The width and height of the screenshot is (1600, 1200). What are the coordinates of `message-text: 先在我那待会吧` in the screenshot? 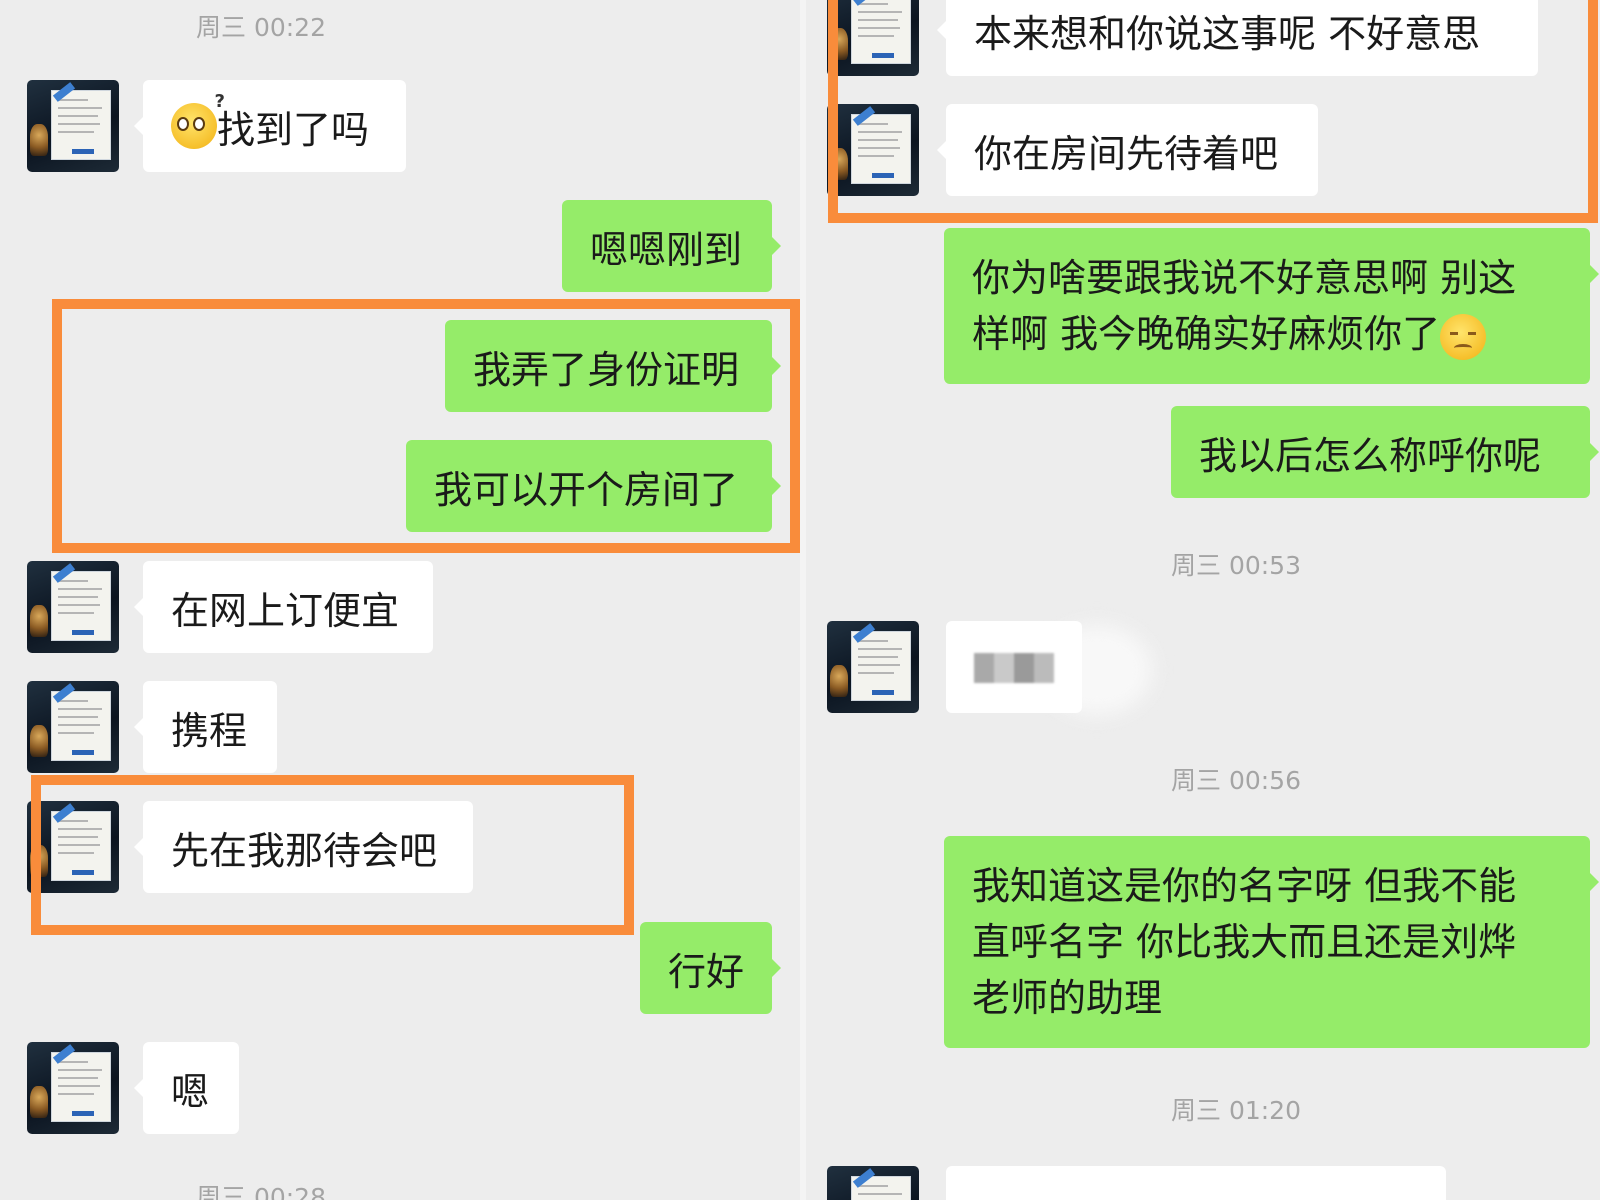 It's located at (304, 850).